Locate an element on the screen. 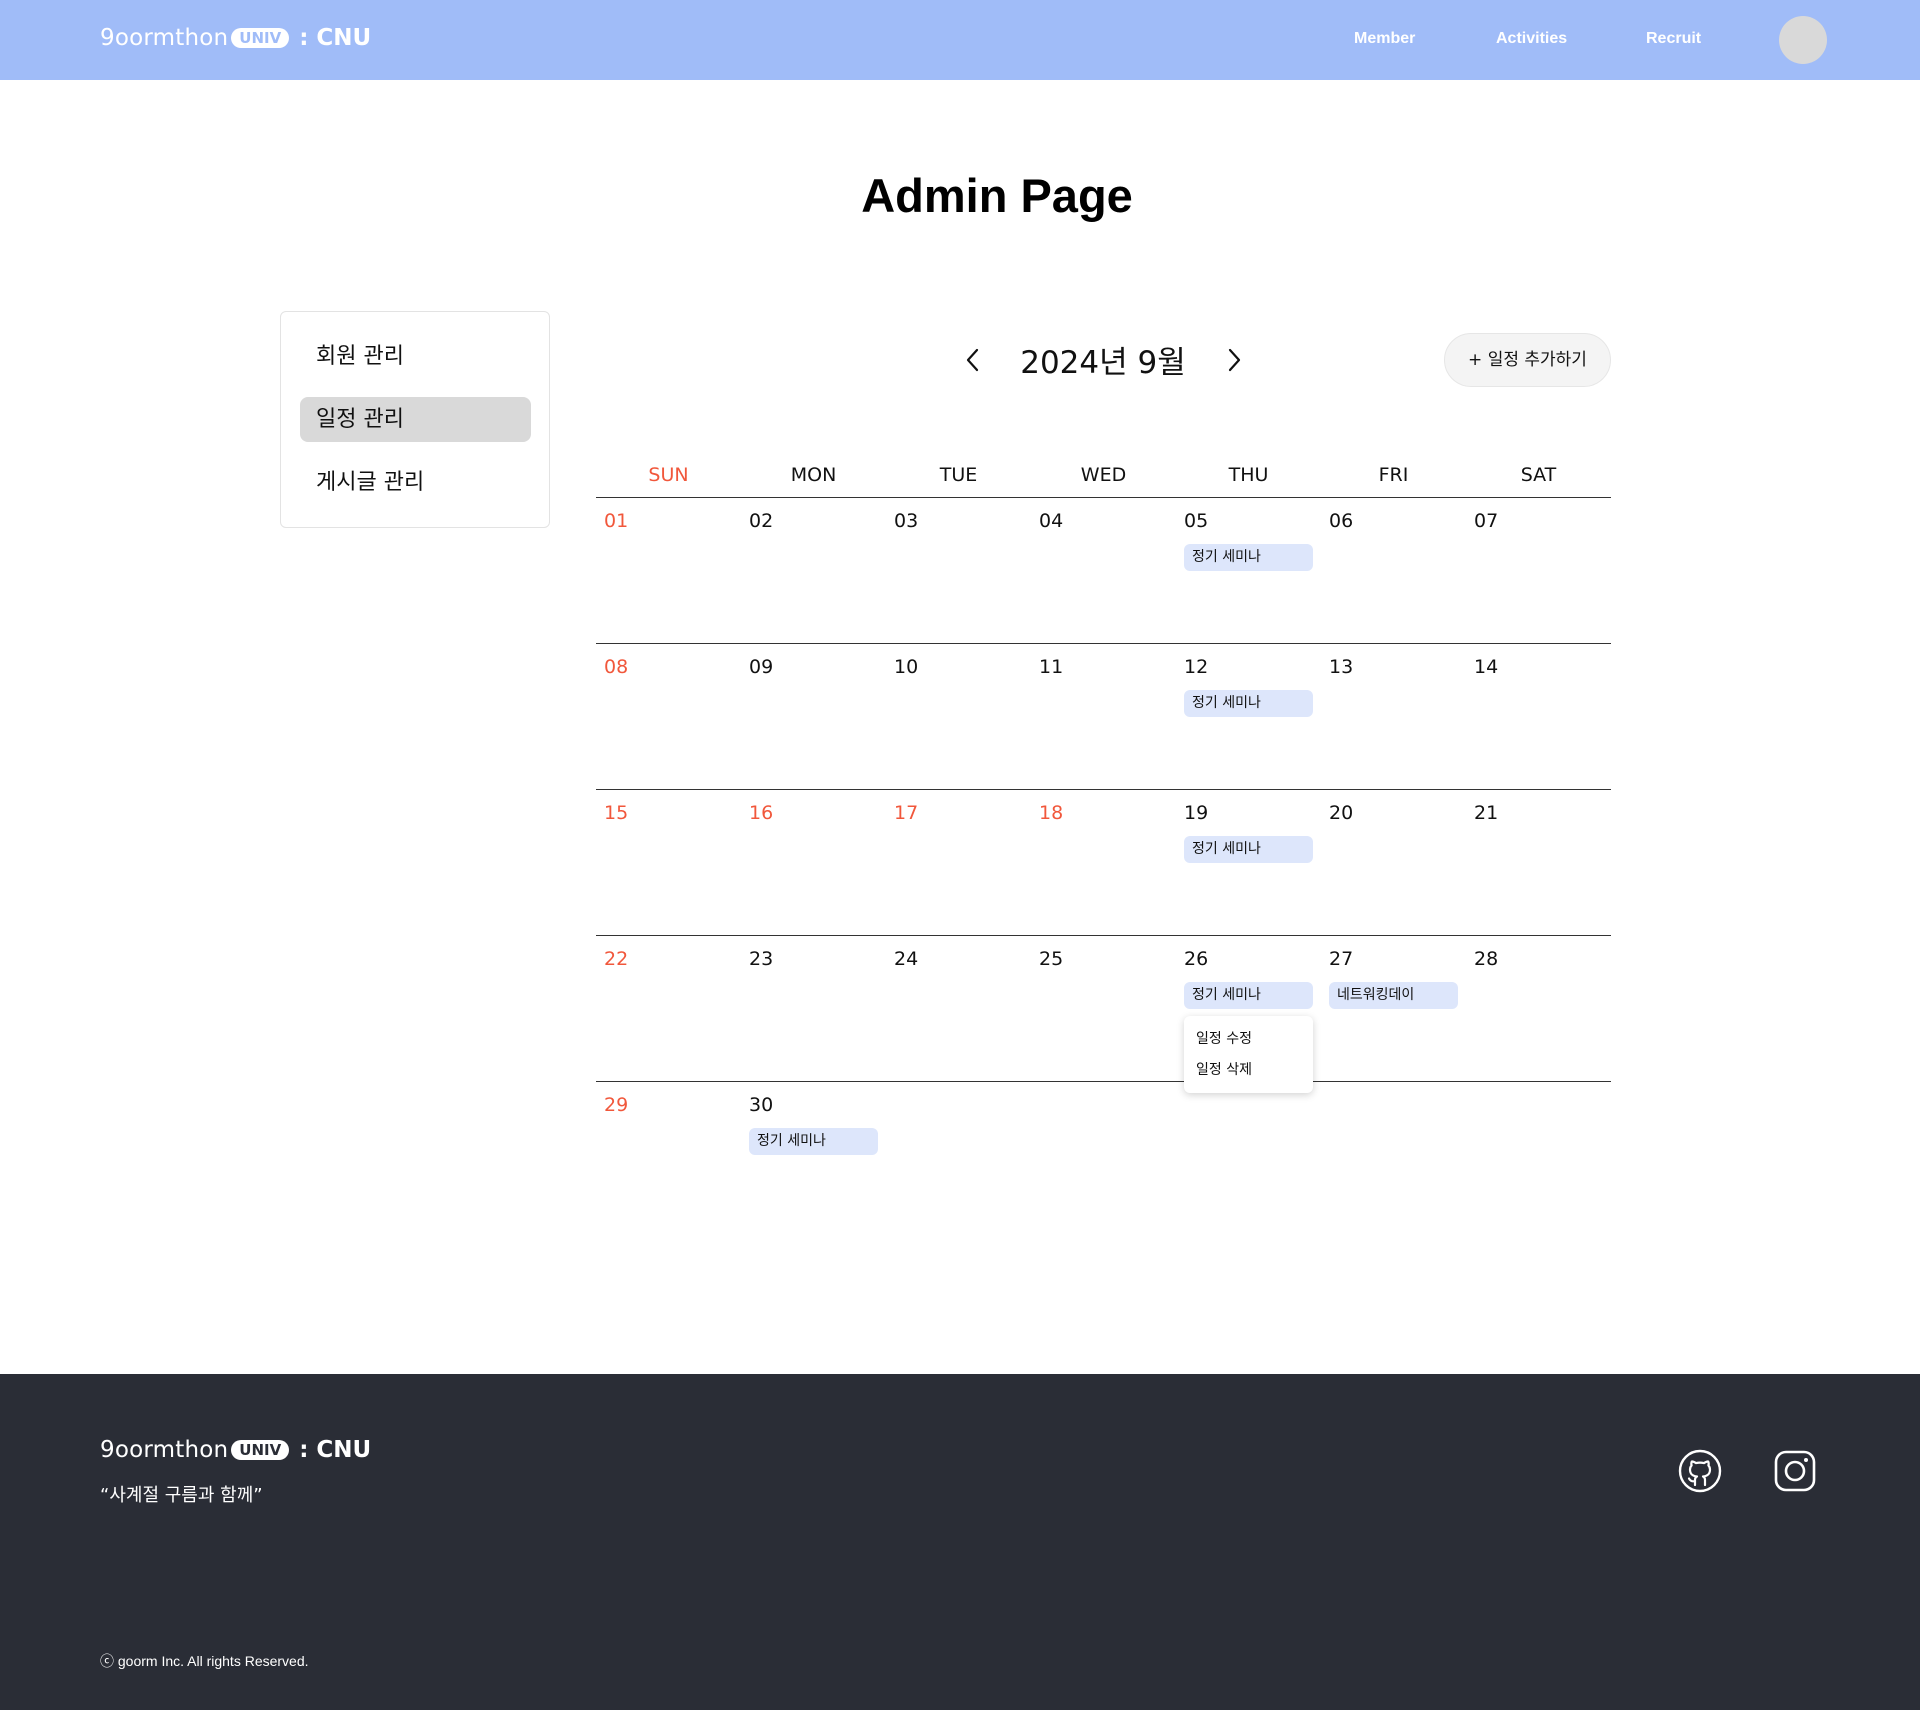  nav-member: Member is located at coordinates (1384, 39).